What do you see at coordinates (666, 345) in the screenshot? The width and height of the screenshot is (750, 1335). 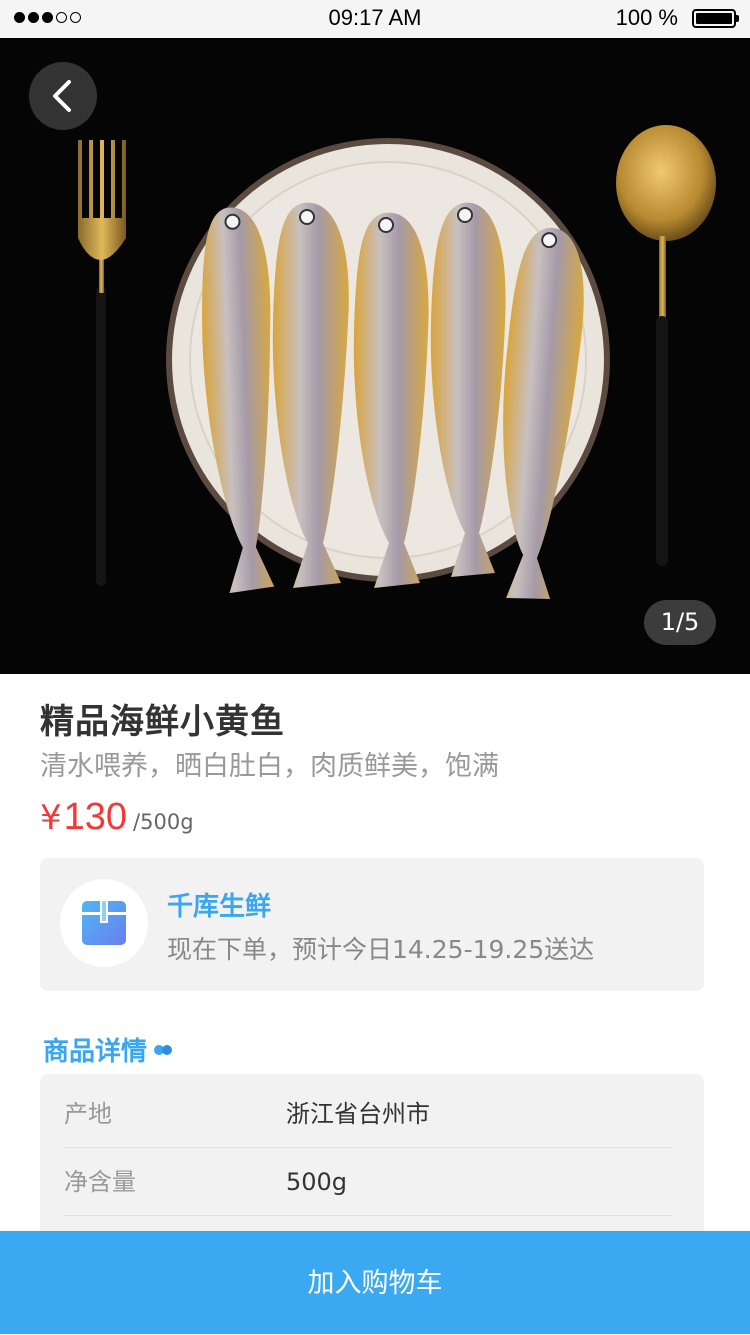 I see `spoon-icon` at bounding box center [666, 345].